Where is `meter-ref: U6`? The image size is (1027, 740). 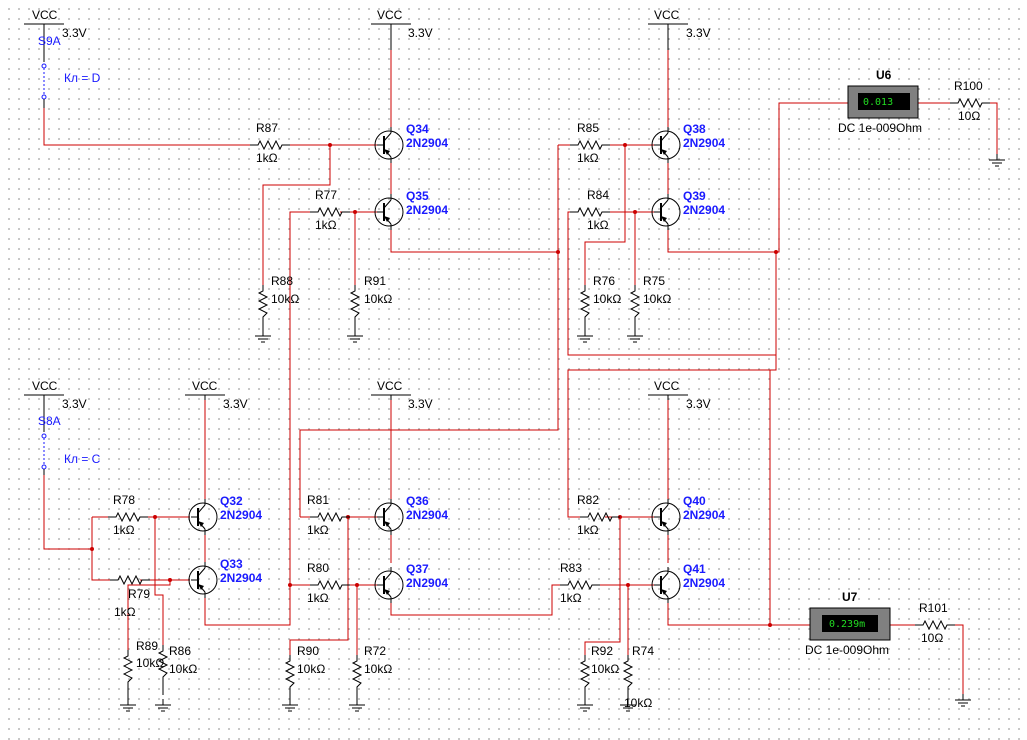 meter-ref: U6 is located at coordinates (884, 75).